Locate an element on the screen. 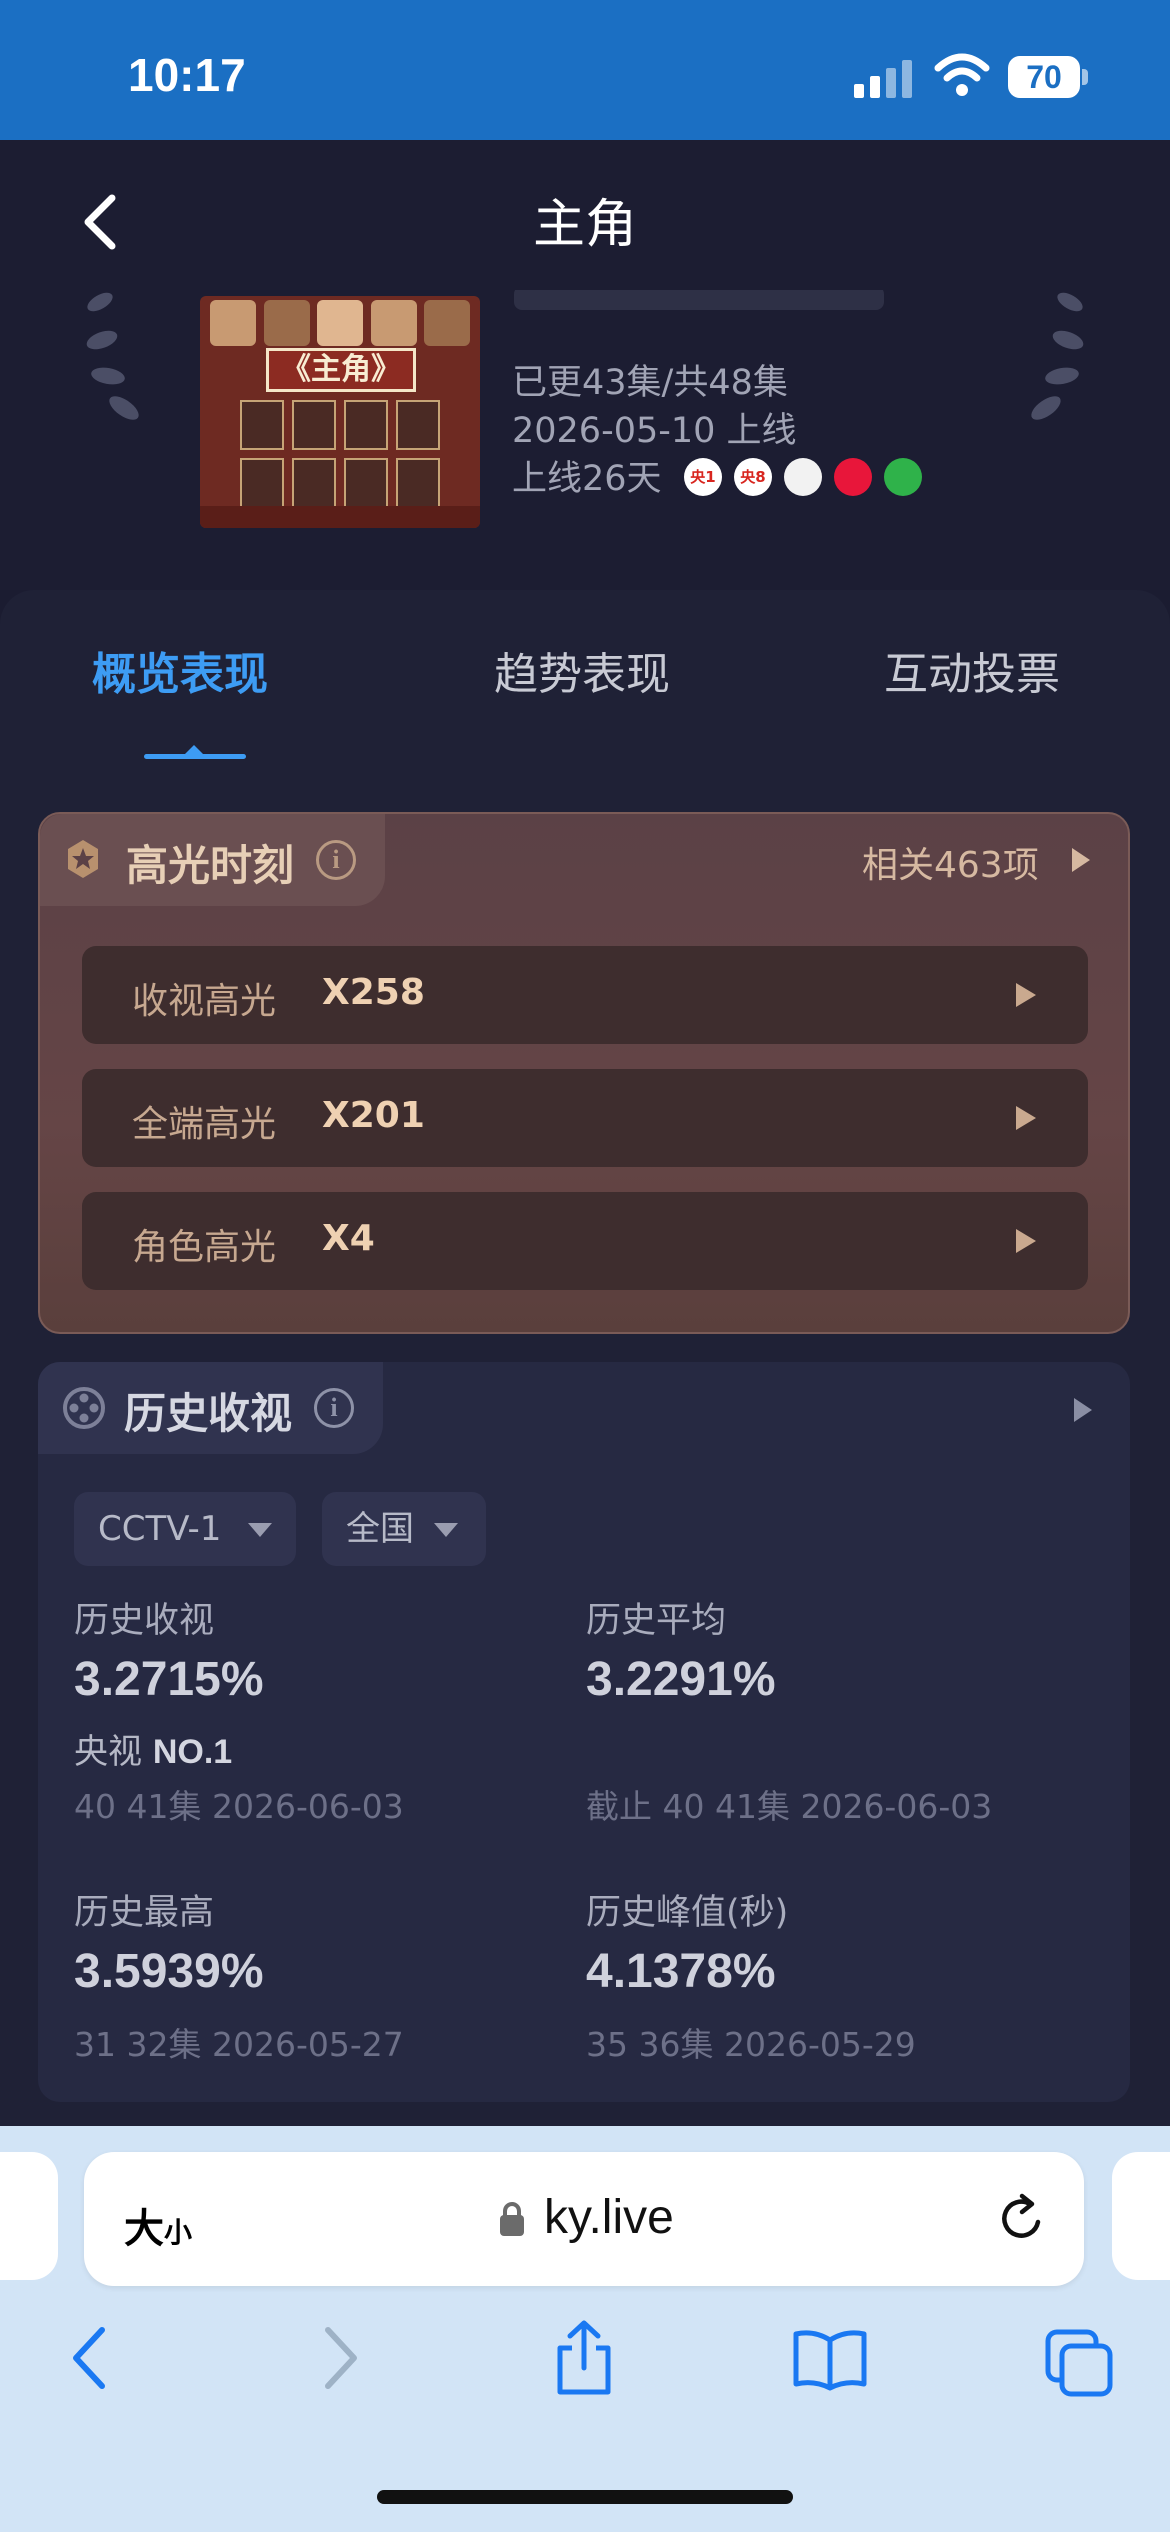 Image resolution: width=1170 pixels, height=2532 pixels. stat-subtext: 31 32集 2026-05-27 is located at coordinates (239, 2044).